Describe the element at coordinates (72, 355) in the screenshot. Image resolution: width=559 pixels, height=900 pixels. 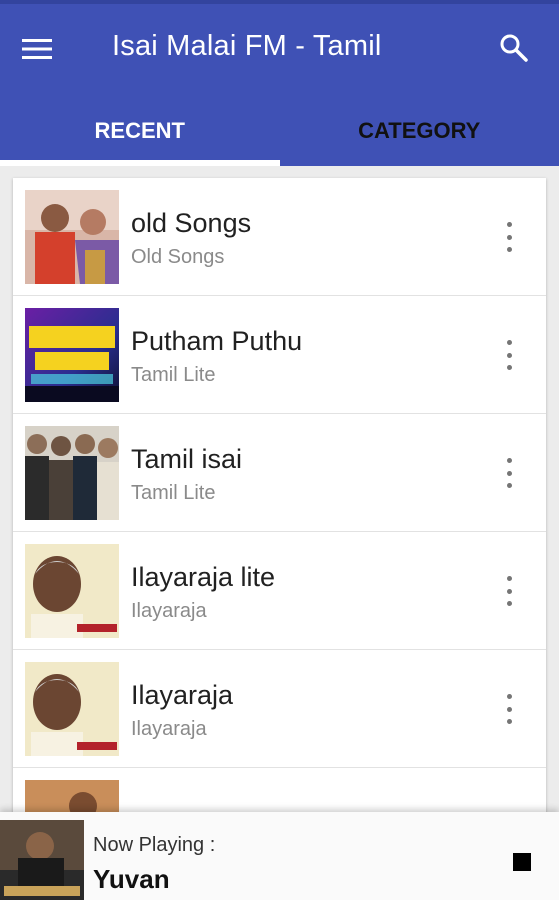
I see `banner-image` at that location.